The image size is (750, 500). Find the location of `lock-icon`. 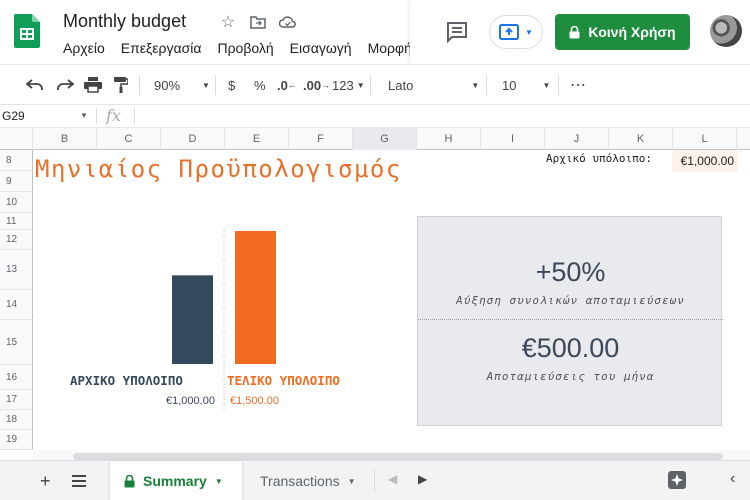

lock-icon is located at coordinates (574, 31).